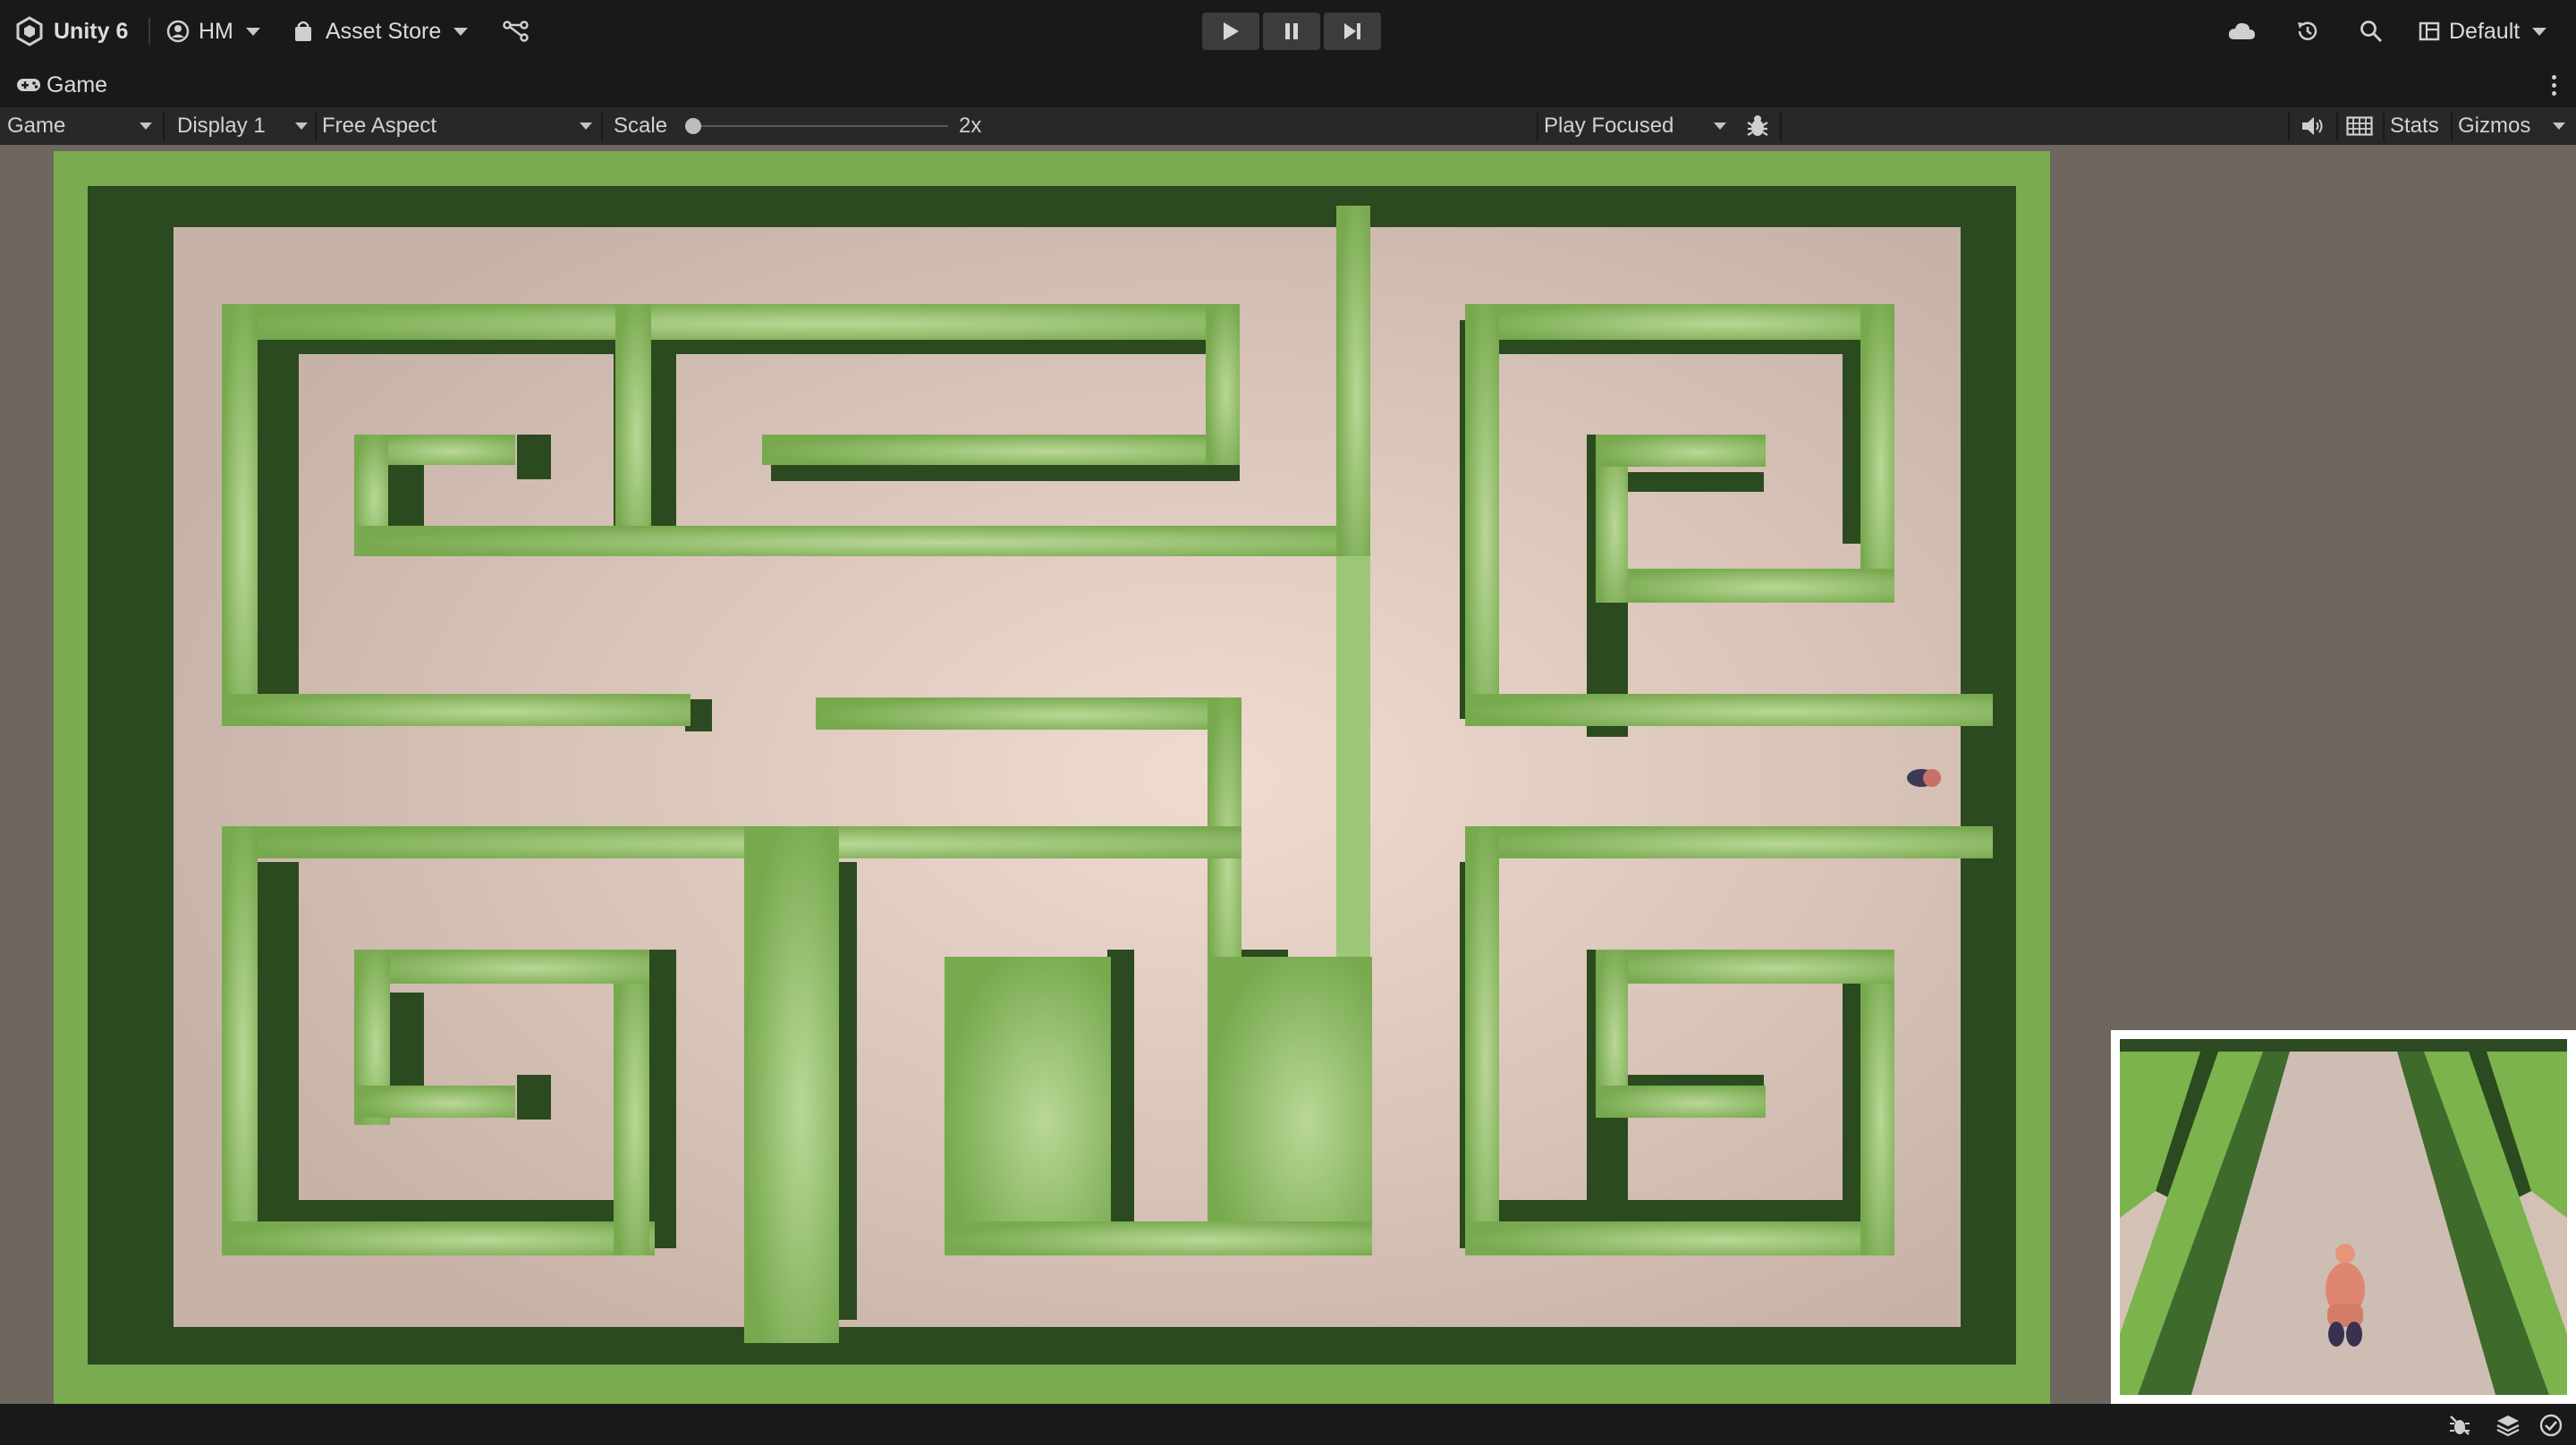  I want to click on play-mode-dropdown: Play Focused, so click(1638, 126).